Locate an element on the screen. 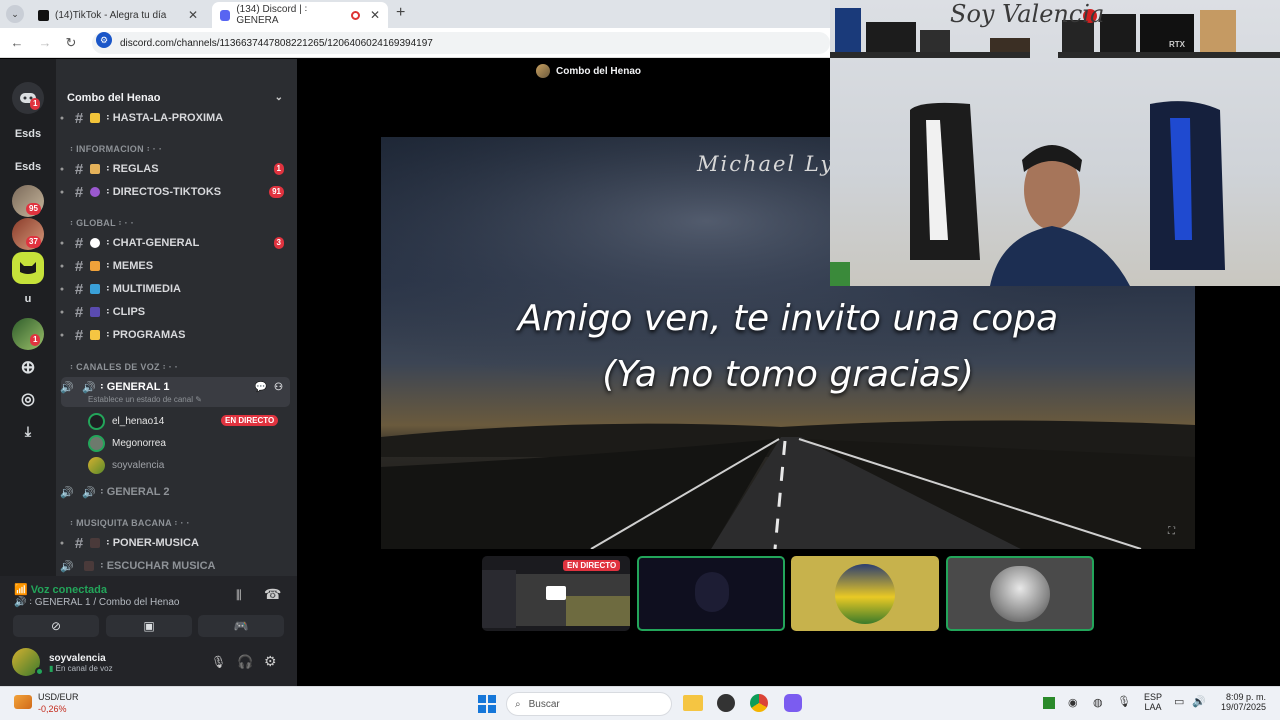 The width and height of the screenshot is (1280, 720). channel-programas: ● # ꞉ PROGRAMAS is located at coordinates (176, 335).